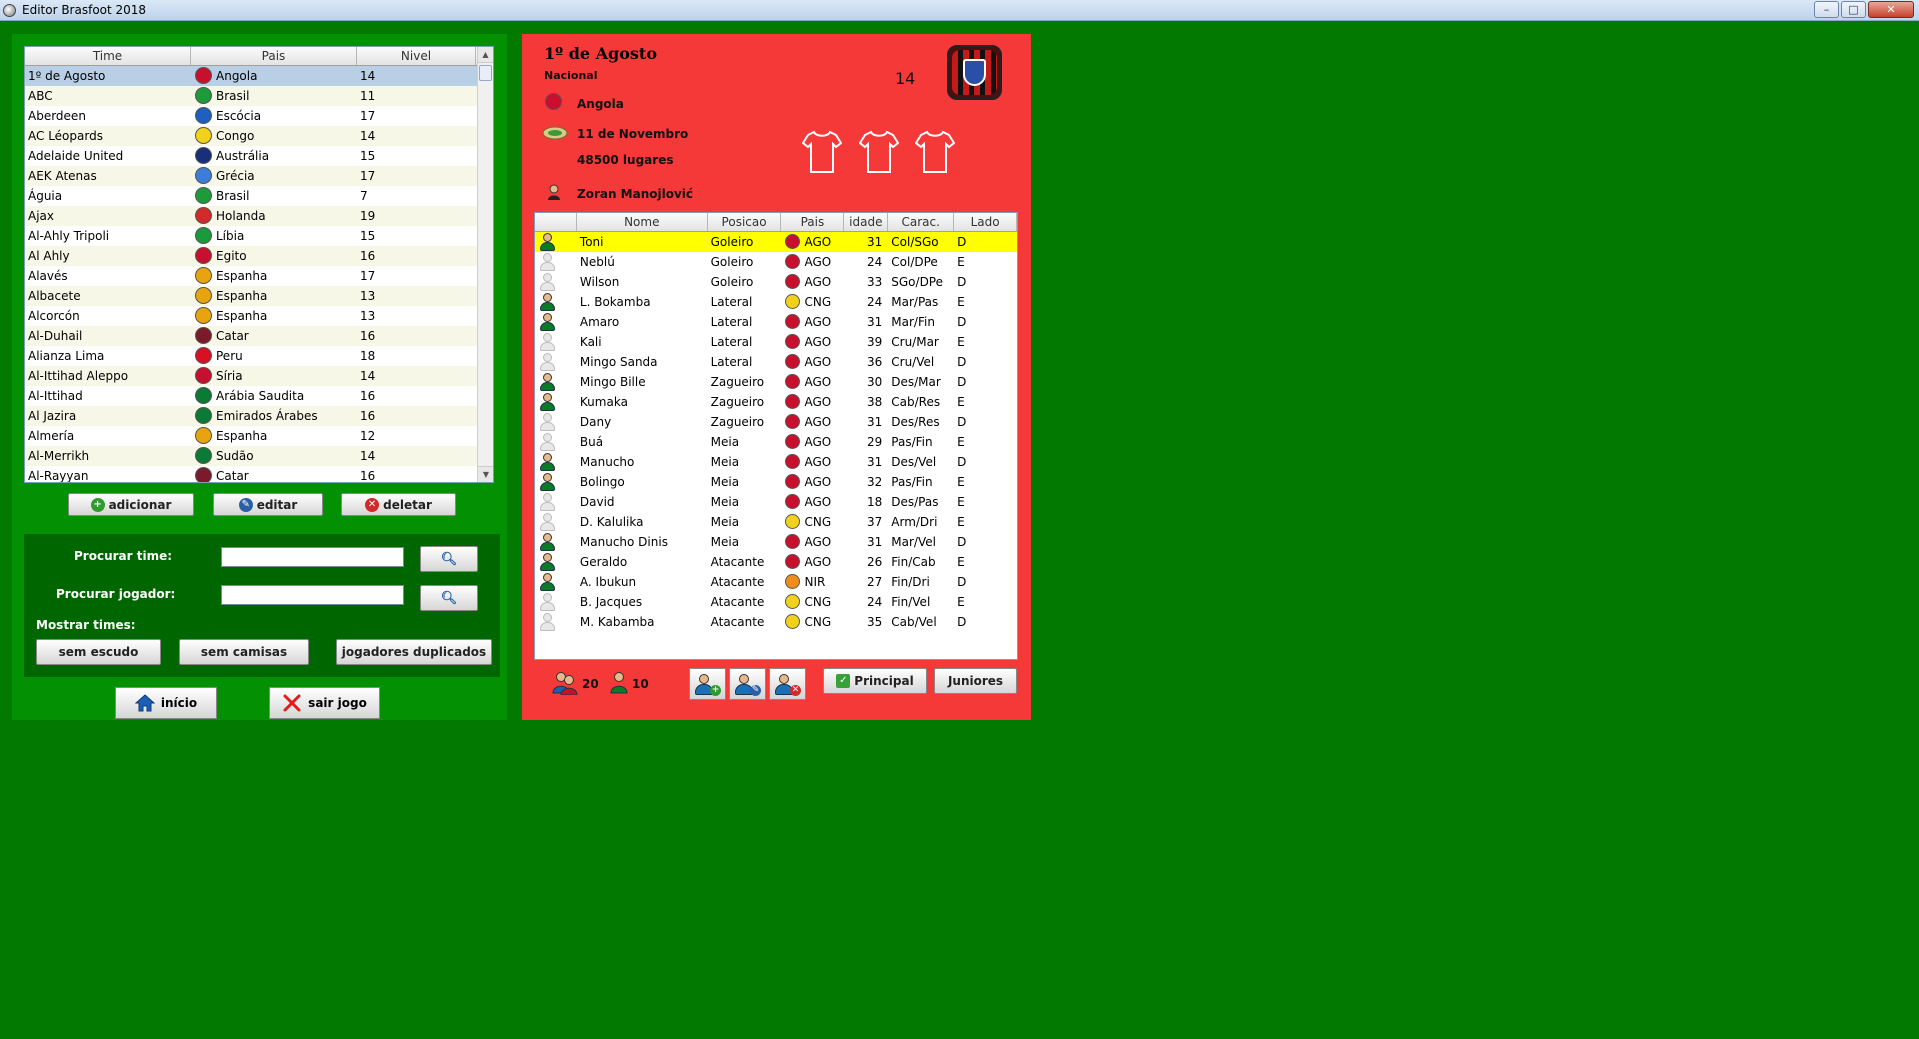  Describe the element at coordinates (268, 504) in the screenshot. I see `edit-team-button: ✎ editar` at that location.